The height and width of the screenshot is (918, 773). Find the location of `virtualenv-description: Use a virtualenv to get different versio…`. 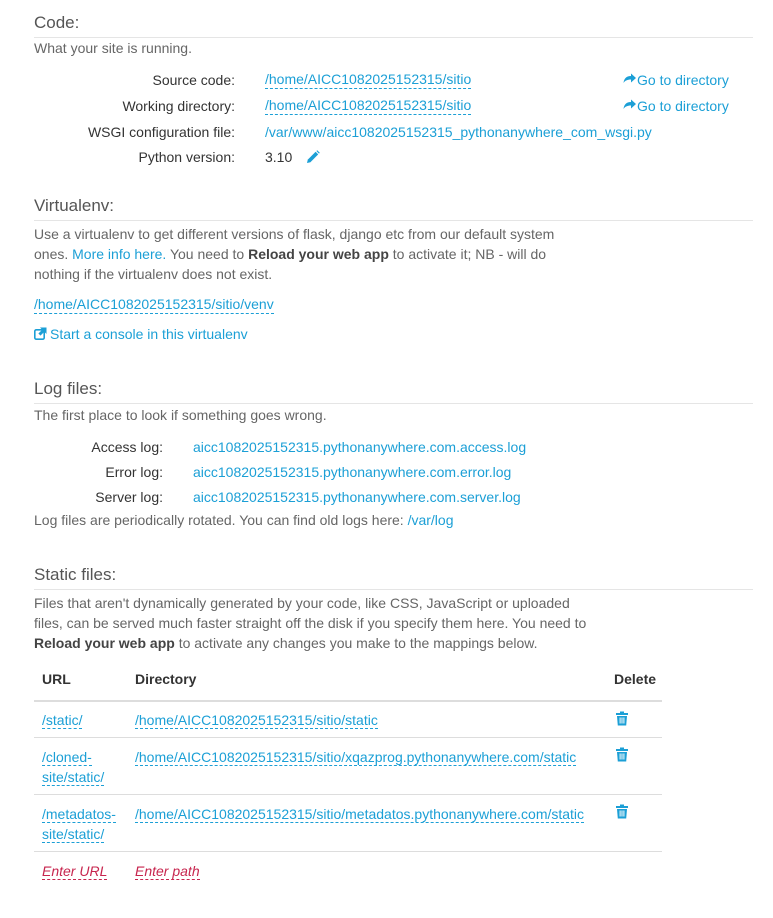

virtualenv-description: Use a virtualenv to get different versio… is located at coordinates (312, 254).